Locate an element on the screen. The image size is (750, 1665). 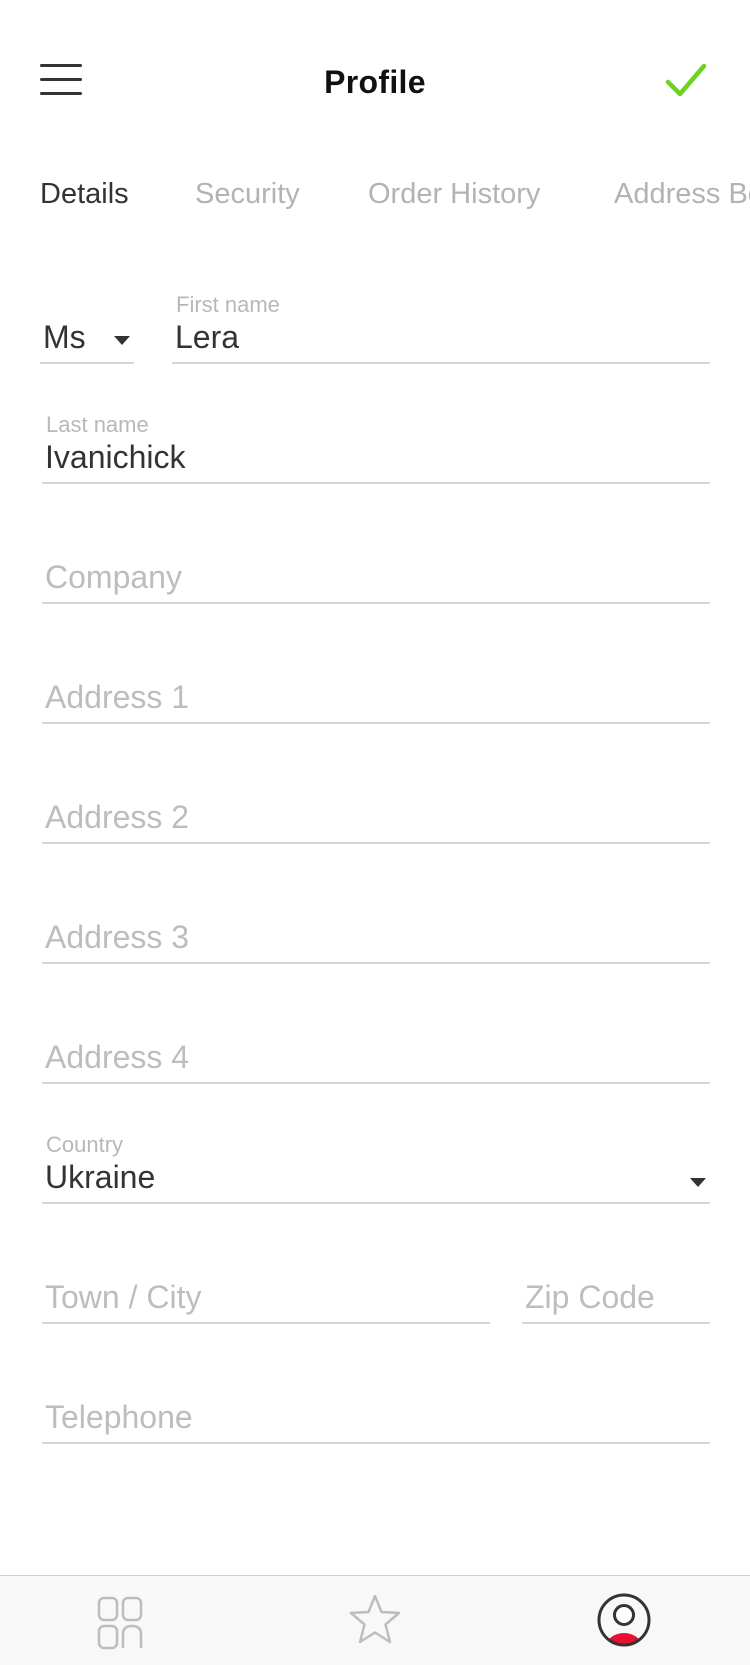
app-header: Profile is located at coordinates (375, 85).